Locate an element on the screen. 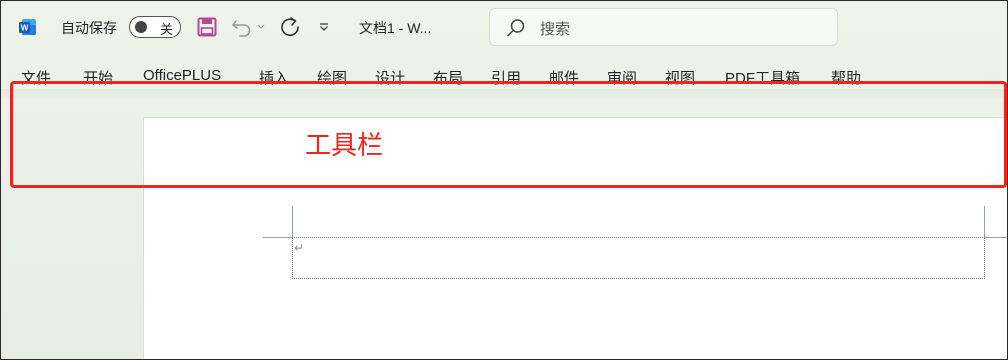  undo-icon is located at coordinates (242, 27).